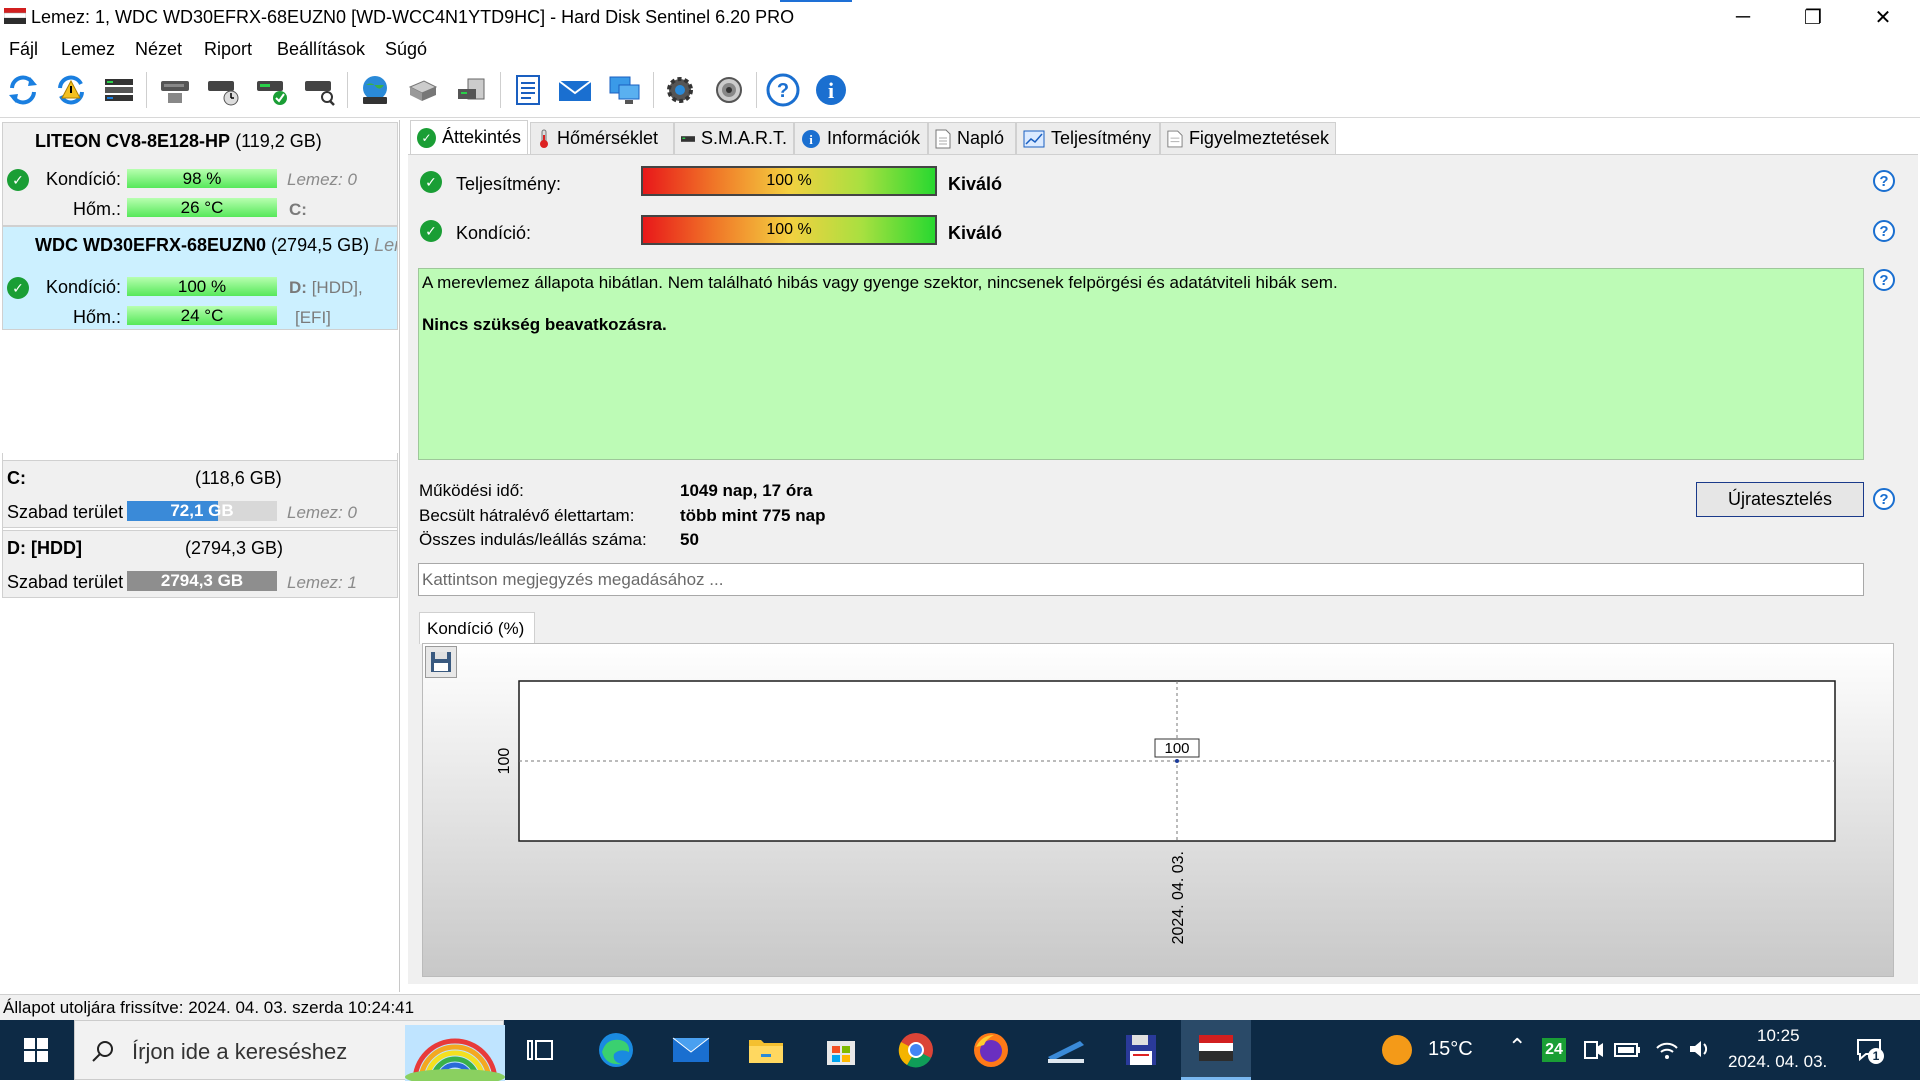 The width and height of the screenshot is (1920, 1081). I want to click on condition-bar: 100 %, so click(202, 286).